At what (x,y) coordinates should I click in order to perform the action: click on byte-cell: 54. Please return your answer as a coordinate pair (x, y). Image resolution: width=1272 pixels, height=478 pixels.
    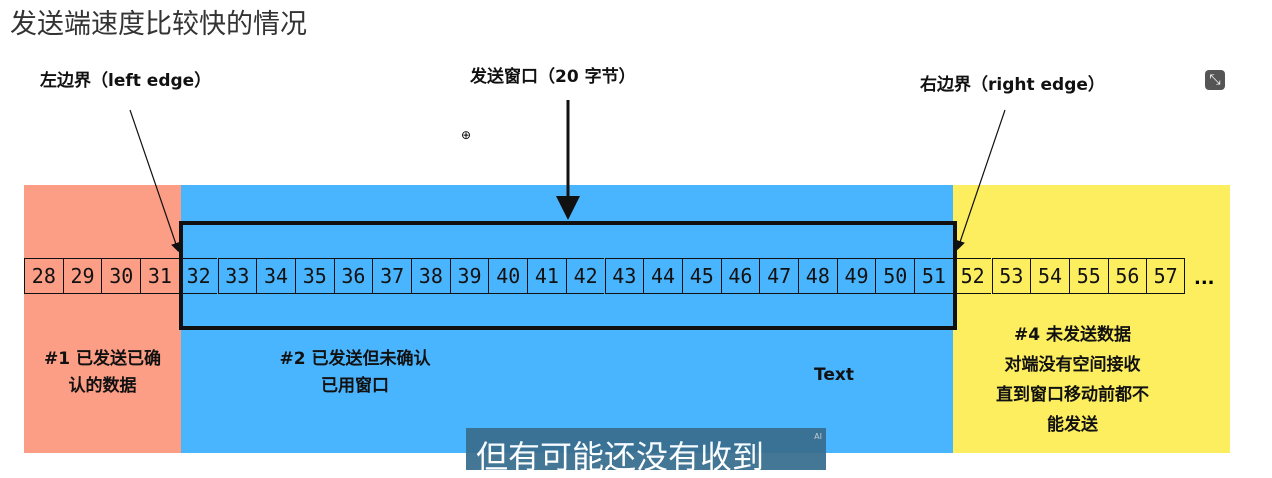
    Looking at the image, I should click on (1049, 276).